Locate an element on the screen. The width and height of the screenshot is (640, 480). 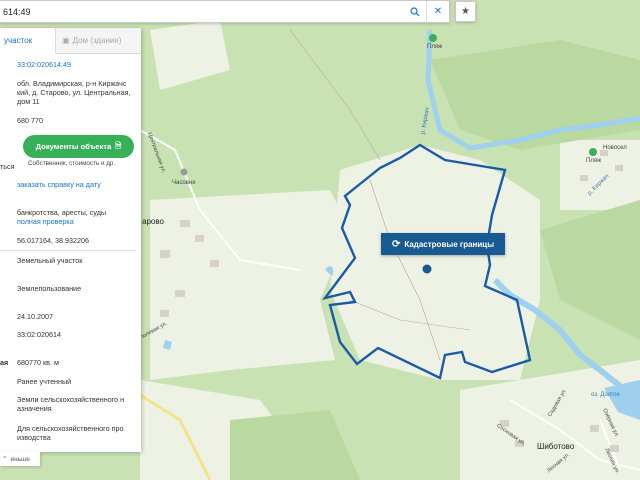
building-icon: ▣ is located at coordinates (66, 40).